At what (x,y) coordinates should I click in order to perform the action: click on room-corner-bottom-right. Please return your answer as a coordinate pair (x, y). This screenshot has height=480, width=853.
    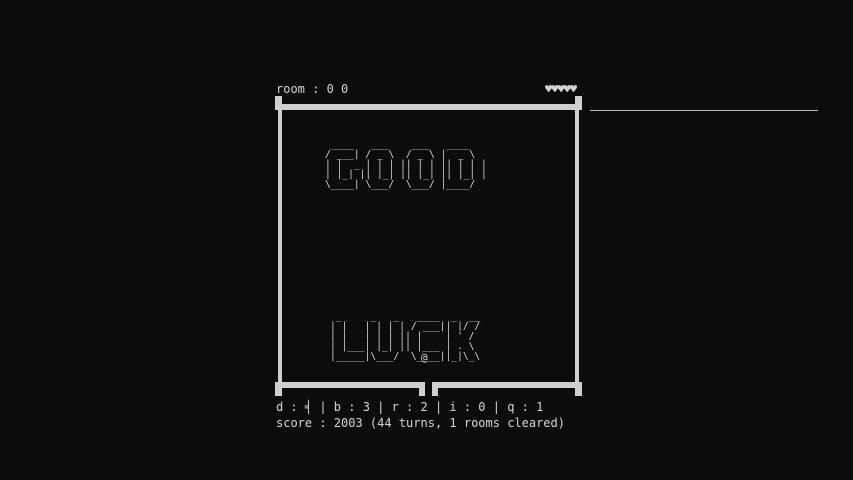
    Looking at the image, I should click on (578, 389).